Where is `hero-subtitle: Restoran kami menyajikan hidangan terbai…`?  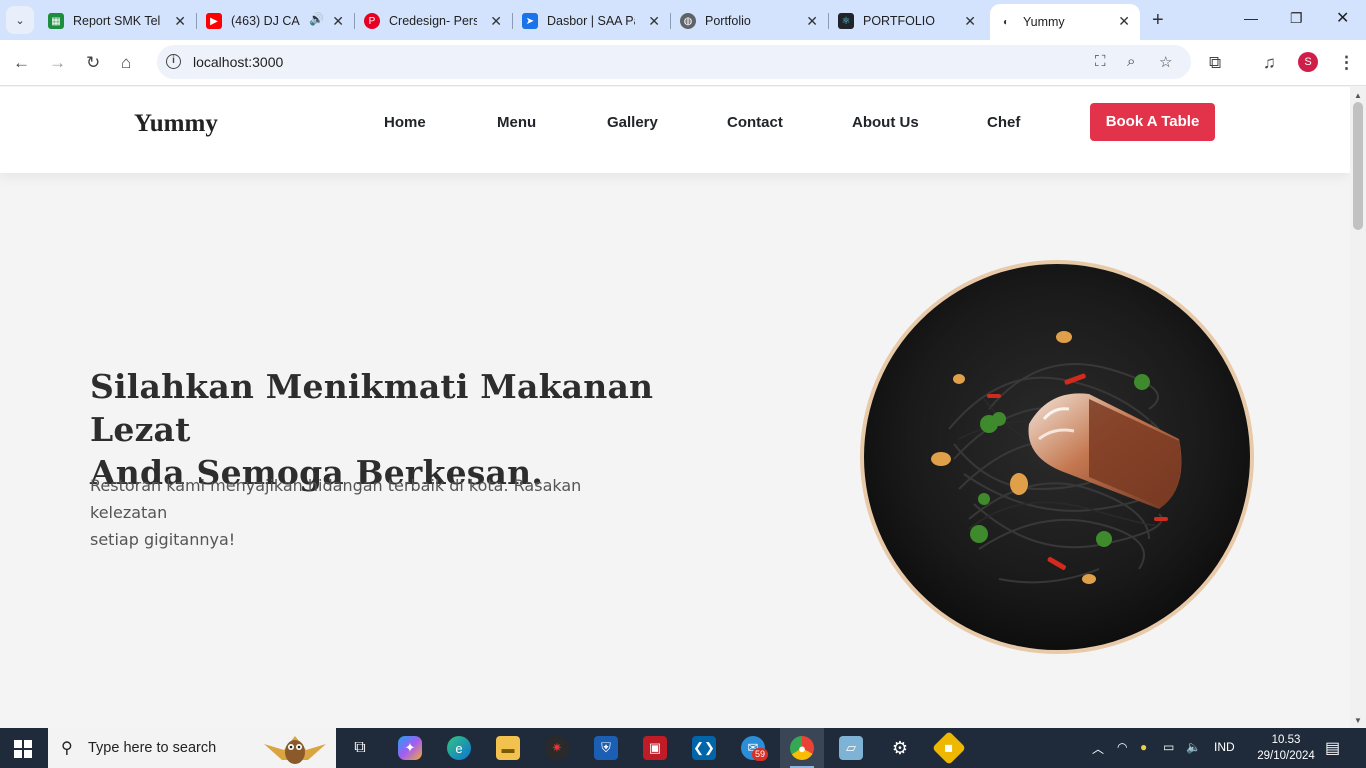
hero-subtitle: Restoran kami menyajikan hidangan terbai… is located at coordinates (336, 512).